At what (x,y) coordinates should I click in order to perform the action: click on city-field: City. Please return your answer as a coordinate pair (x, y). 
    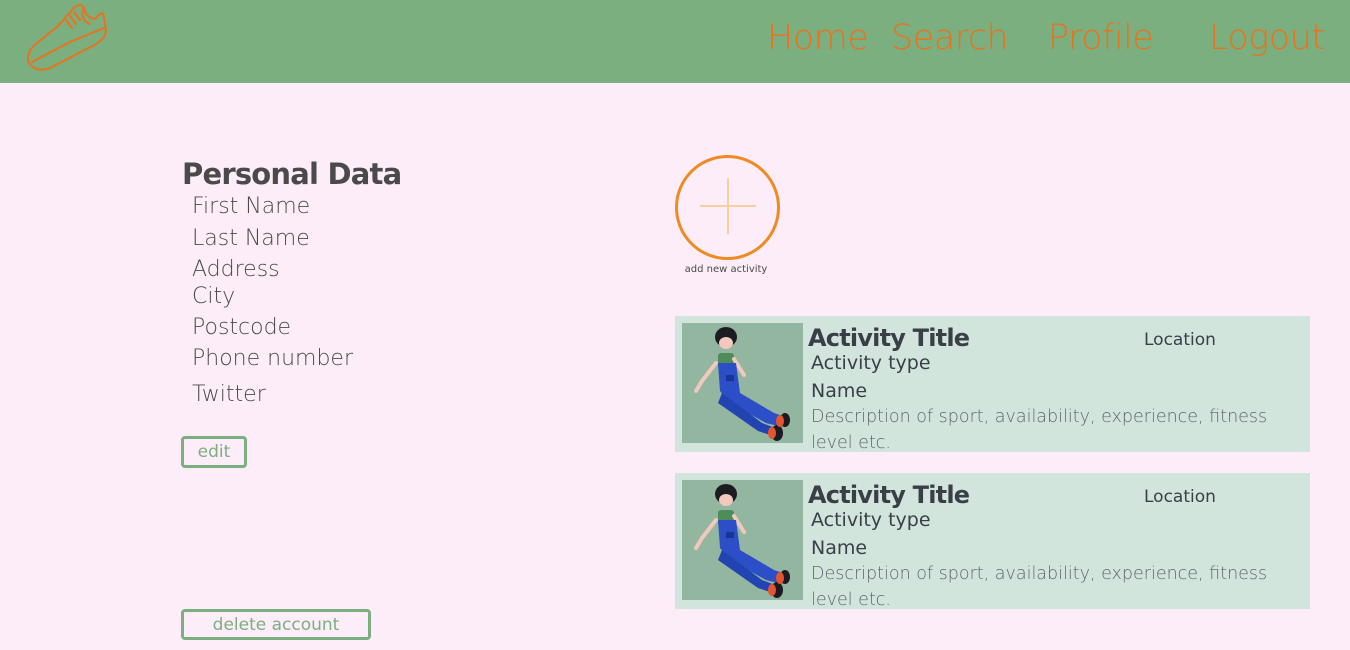
    Looking at the image, I should click on (214, 296).